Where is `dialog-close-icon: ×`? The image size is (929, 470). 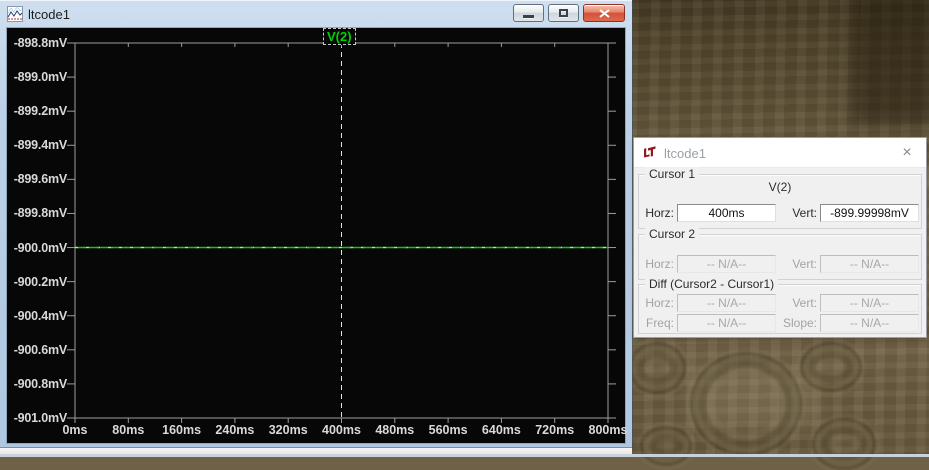
dialog-close-icon: × is located at coordinates (907, 153).